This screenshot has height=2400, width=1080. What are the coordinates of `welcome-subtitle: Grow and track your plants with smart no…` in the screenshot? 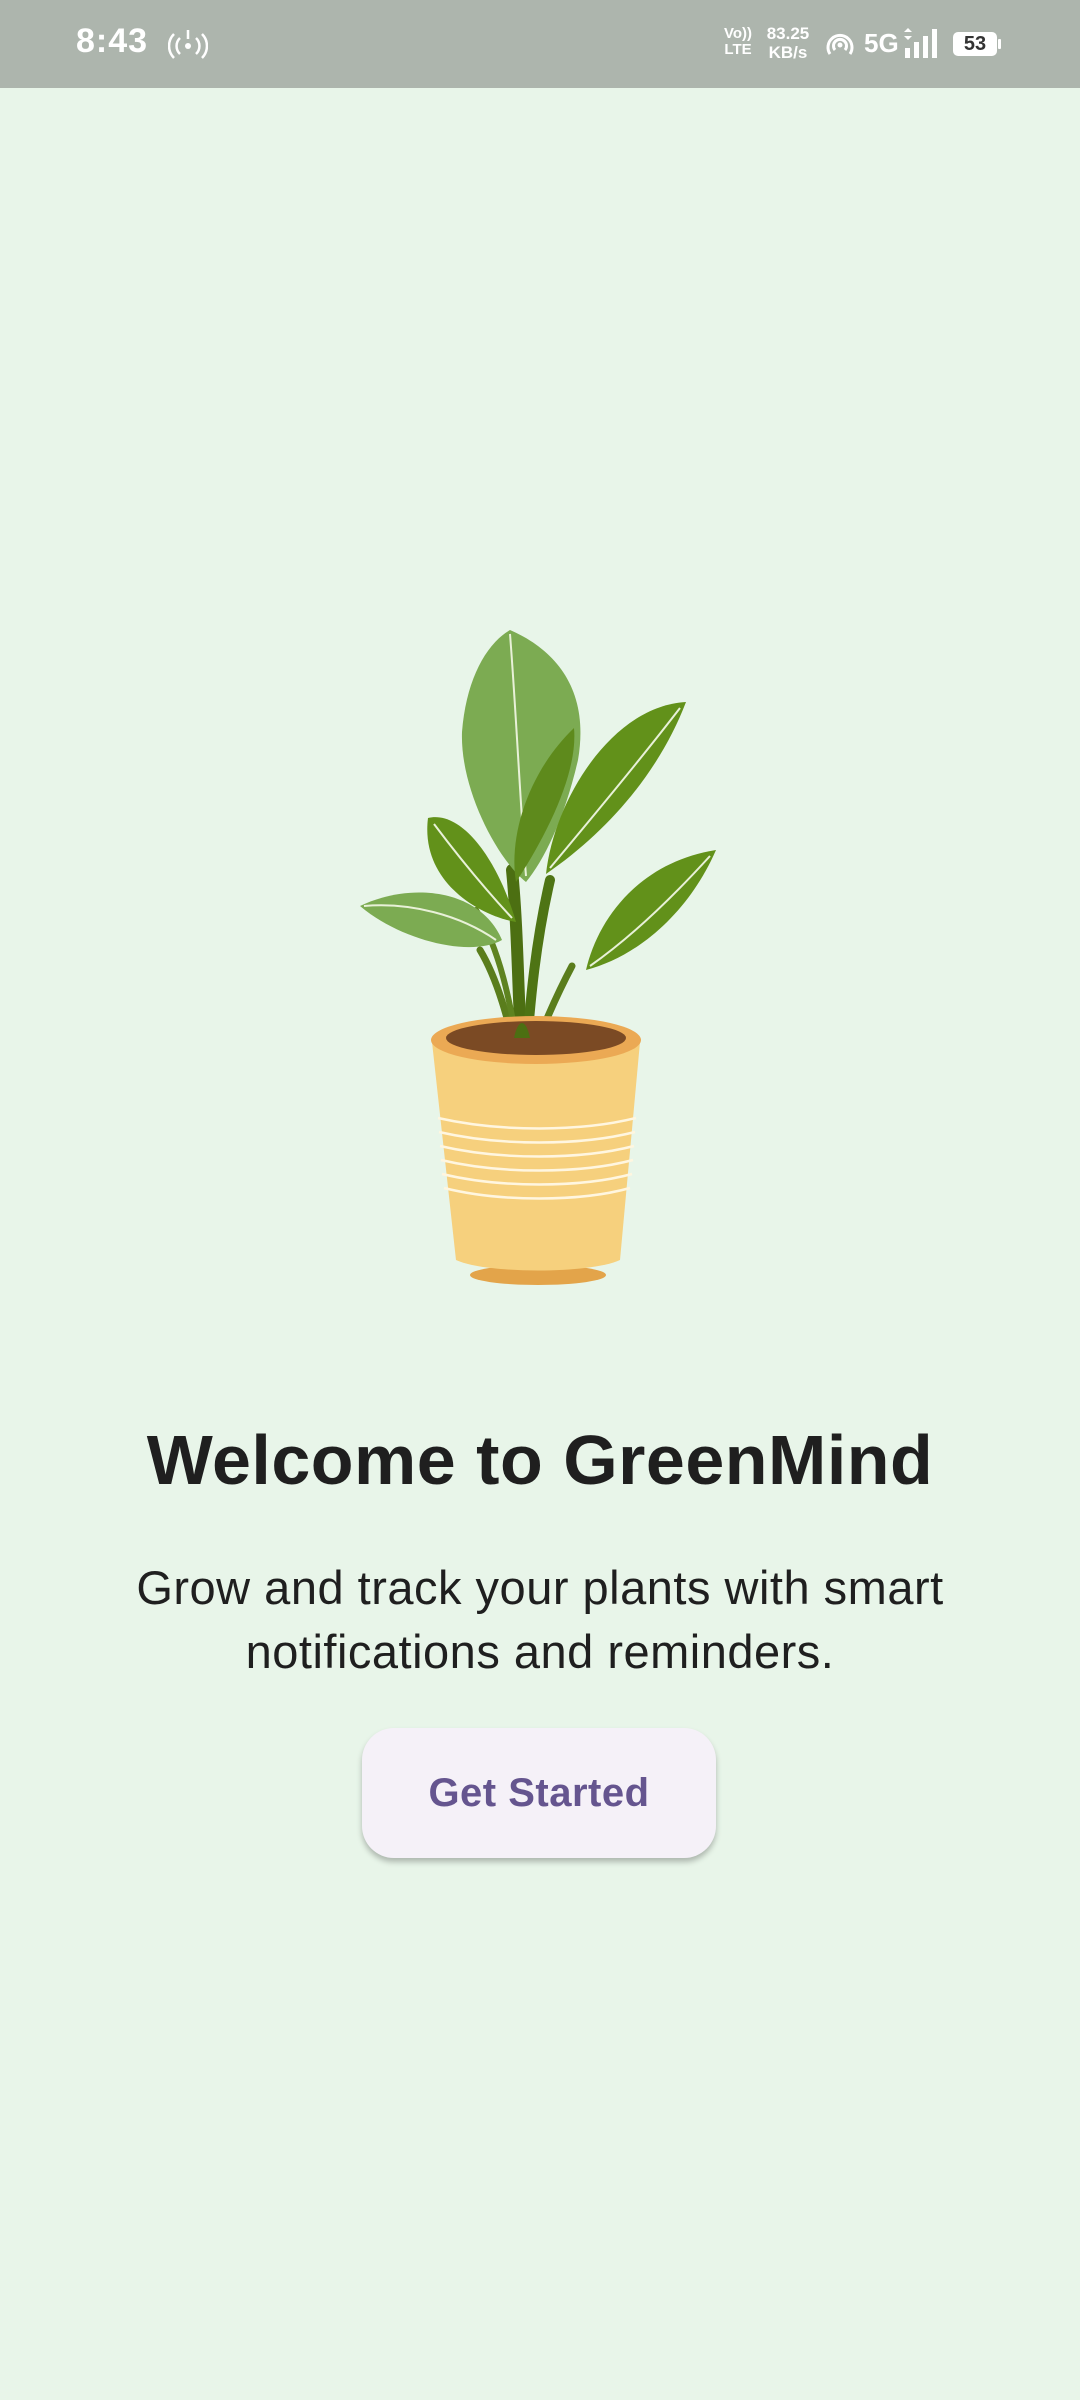 It's located at (540, 1619).